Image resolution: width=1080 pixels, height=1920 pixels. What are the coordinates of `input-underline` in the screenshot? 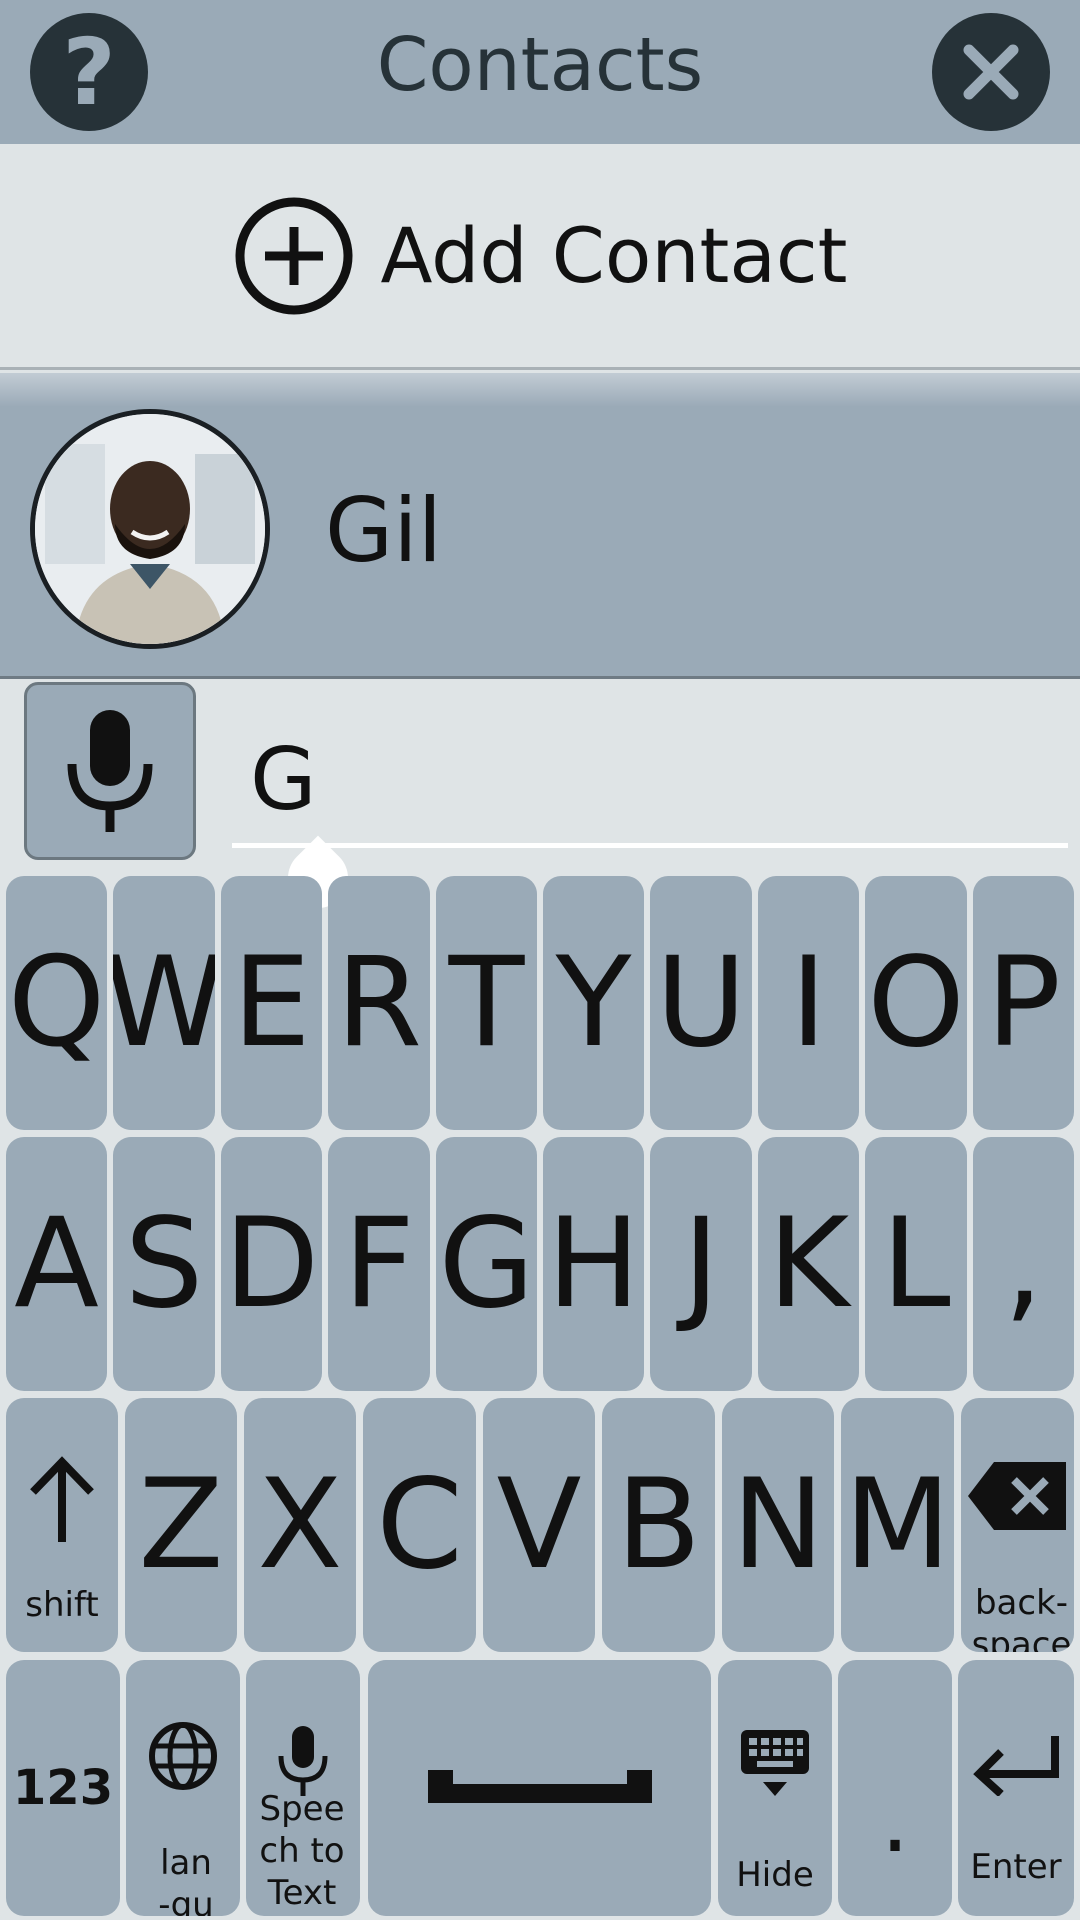 It's located at (650, 845).